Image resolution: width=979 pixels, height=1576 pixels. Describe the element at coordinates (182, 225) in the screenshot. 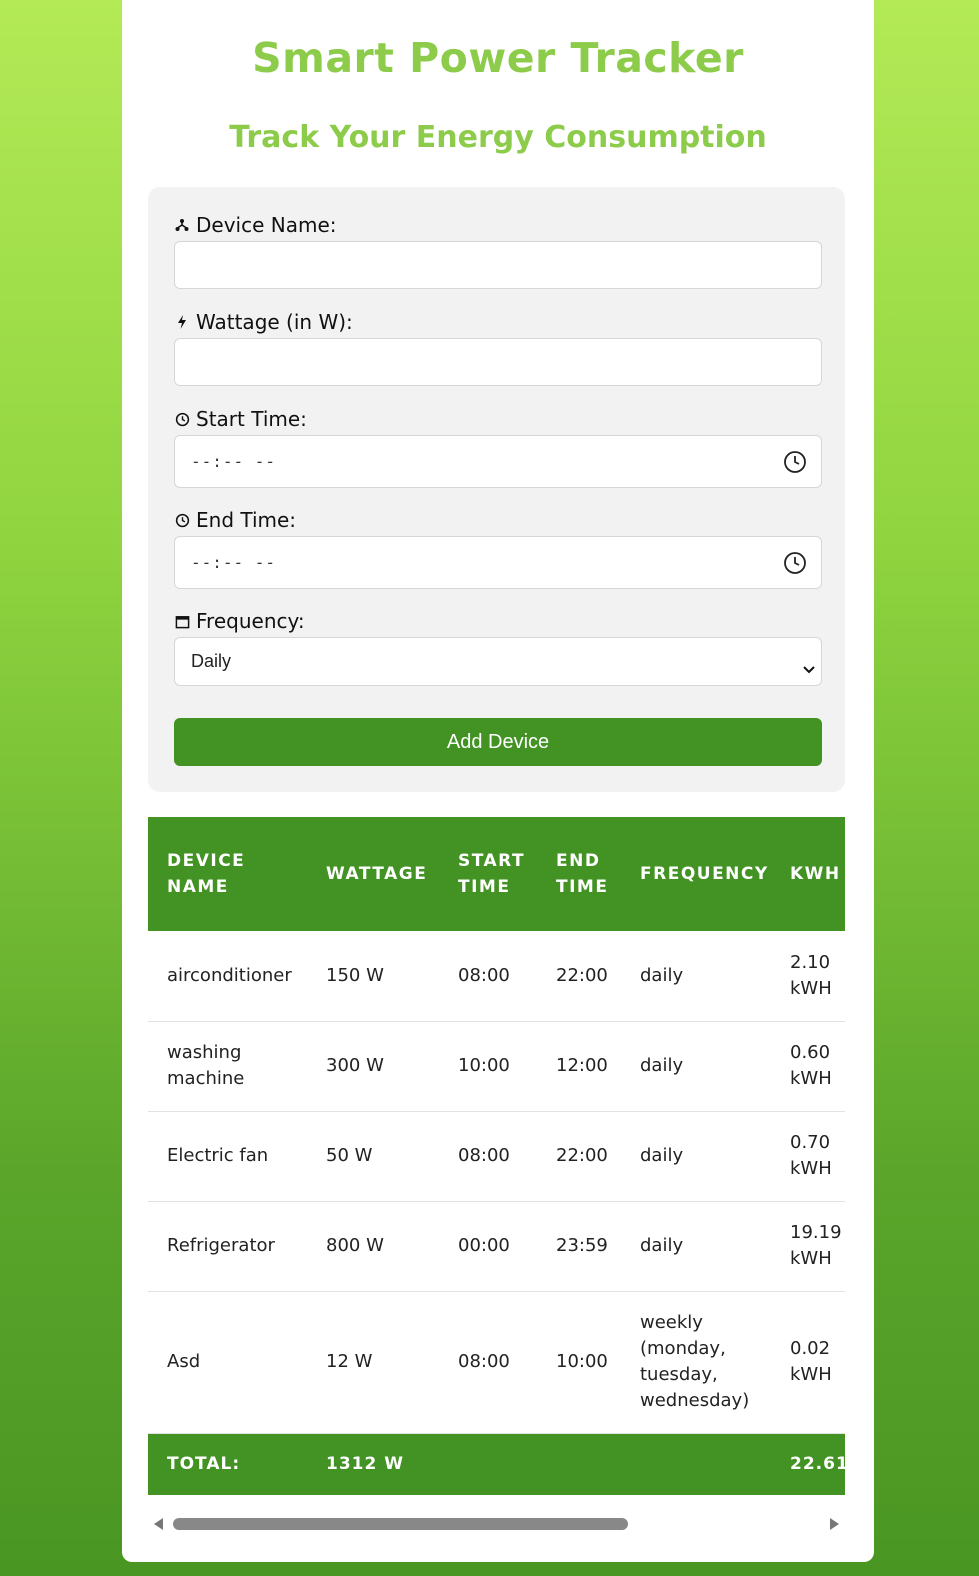

I see `device-network-icon` at that location.